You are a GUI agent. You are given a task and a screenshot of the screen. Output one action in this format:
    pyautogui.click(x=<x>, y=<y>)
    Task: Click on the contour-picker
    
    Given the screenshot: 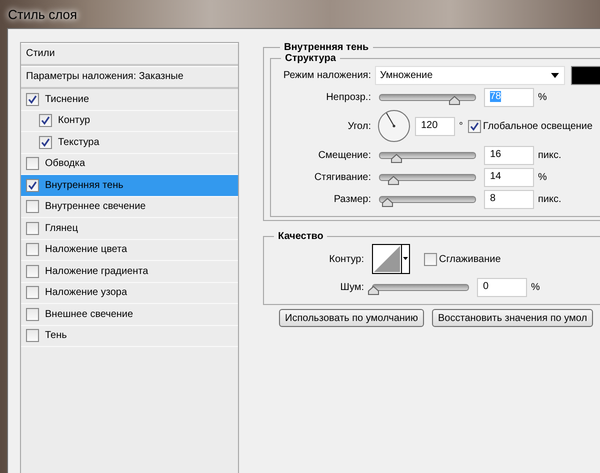 What is the action you would take?
    pyautogui.click(x=391, y=259)
    